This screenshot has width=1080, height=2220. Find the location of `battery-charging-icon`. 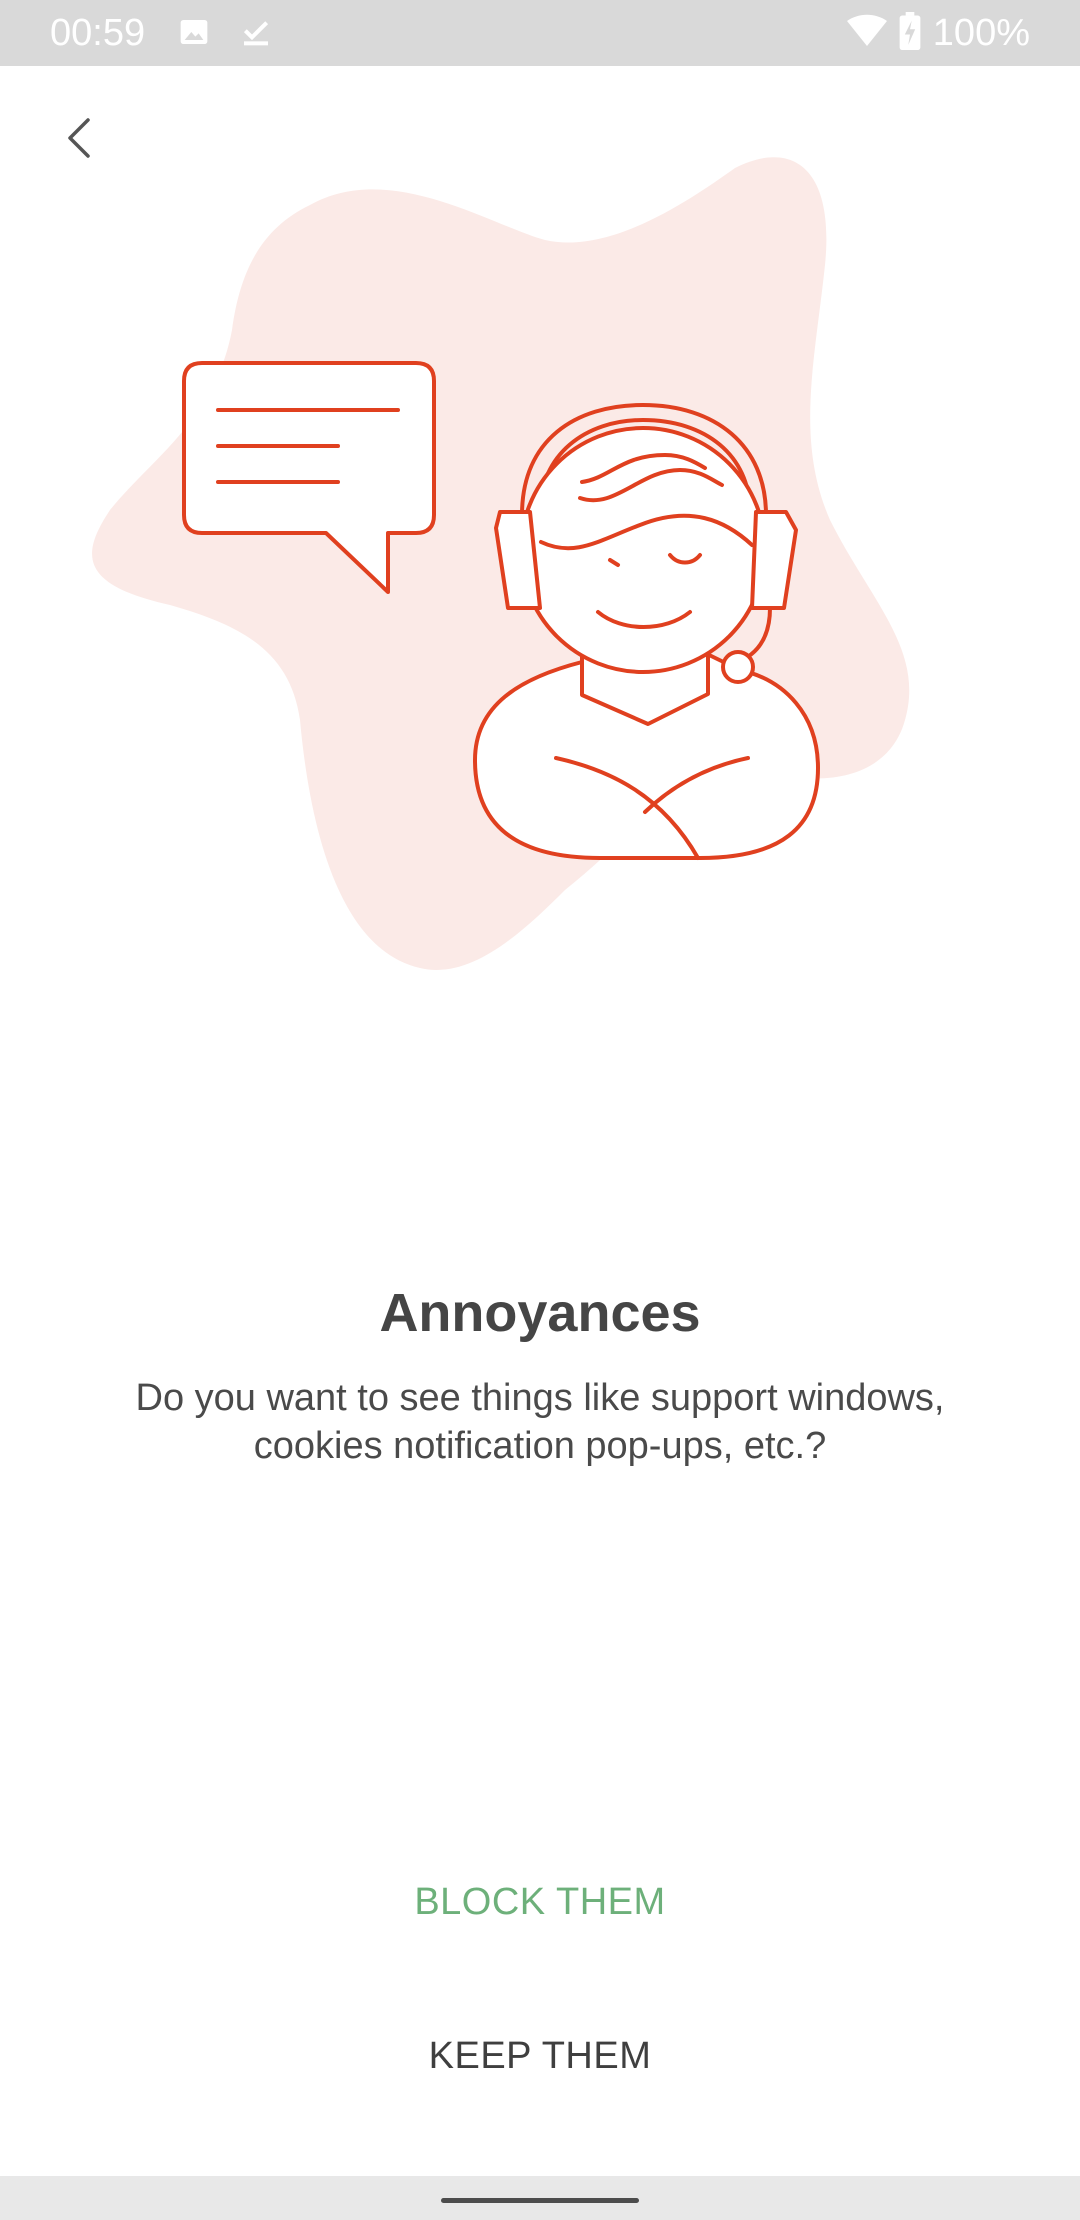

battery-charging-icon is located at coordinates (910, 33).